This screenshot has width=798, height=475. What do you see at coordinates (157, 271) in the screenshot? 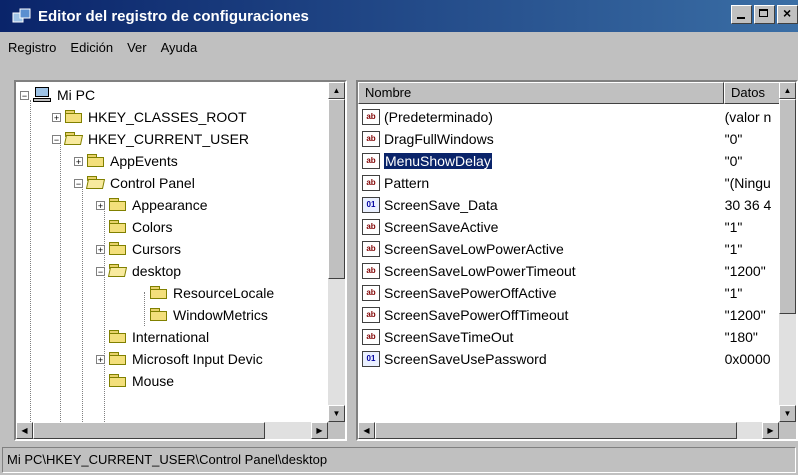
I see `tree-item-label: desktop` at bounding box center [157, 271].